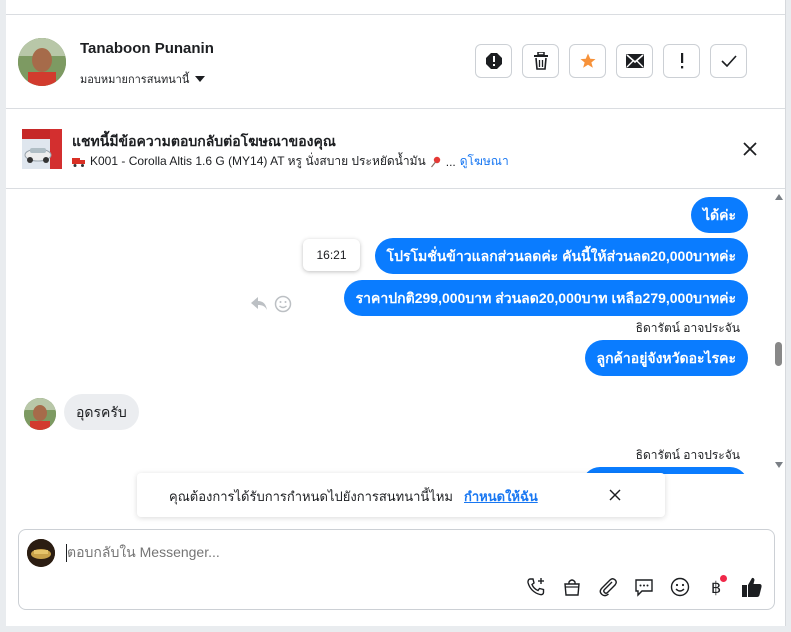  What do you see at coordinates (200, 79) in the screenshot?
I see `chevron-down-icon` at bounding box center [200, 79].